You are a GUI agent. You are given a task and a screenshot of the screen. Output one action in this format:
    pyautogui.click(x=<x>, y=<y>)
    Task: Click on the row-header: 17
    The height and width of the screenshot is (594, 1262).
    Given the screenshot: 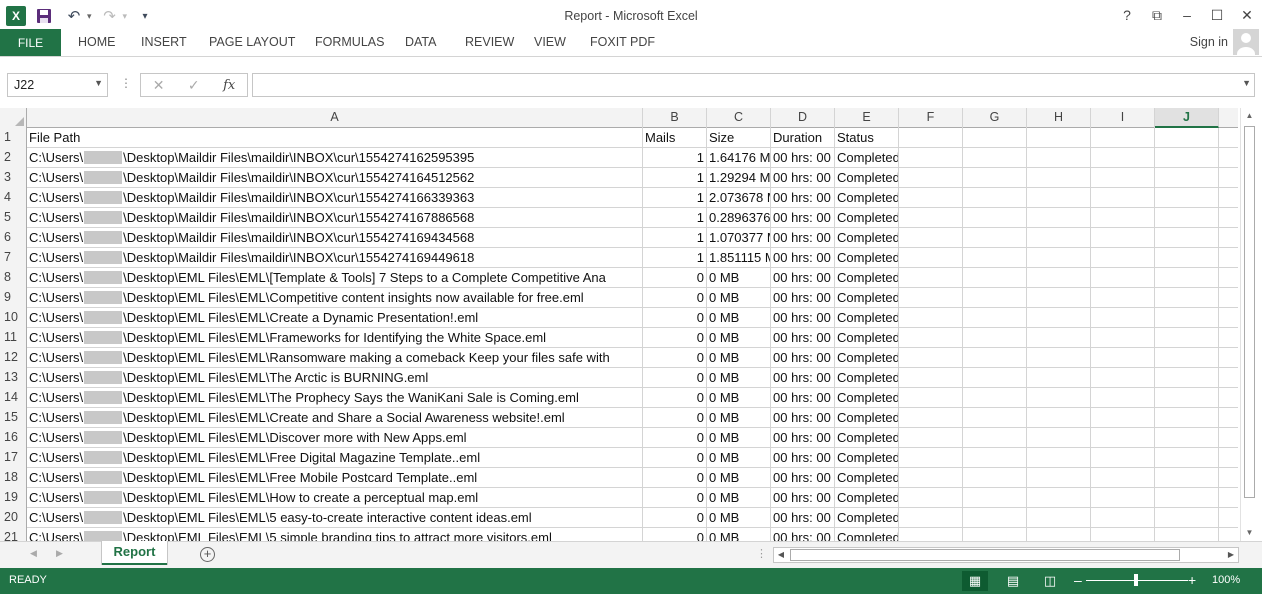 What is the action you would take?
    pyautogui.click(x=13, y=458)
    